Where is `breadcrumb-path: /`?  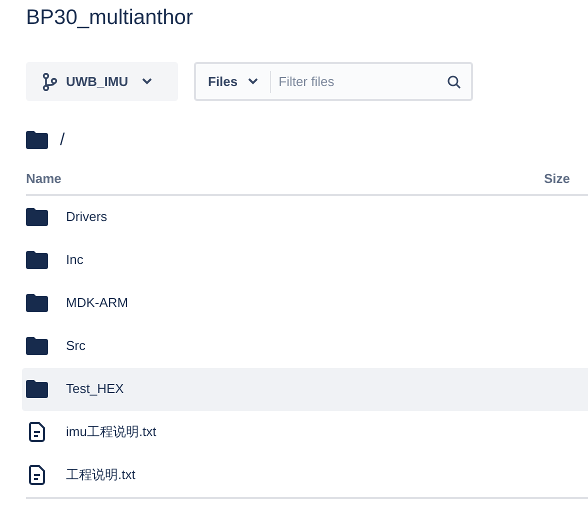
breadcrumb-path: / is located at coordinates (62, 140).